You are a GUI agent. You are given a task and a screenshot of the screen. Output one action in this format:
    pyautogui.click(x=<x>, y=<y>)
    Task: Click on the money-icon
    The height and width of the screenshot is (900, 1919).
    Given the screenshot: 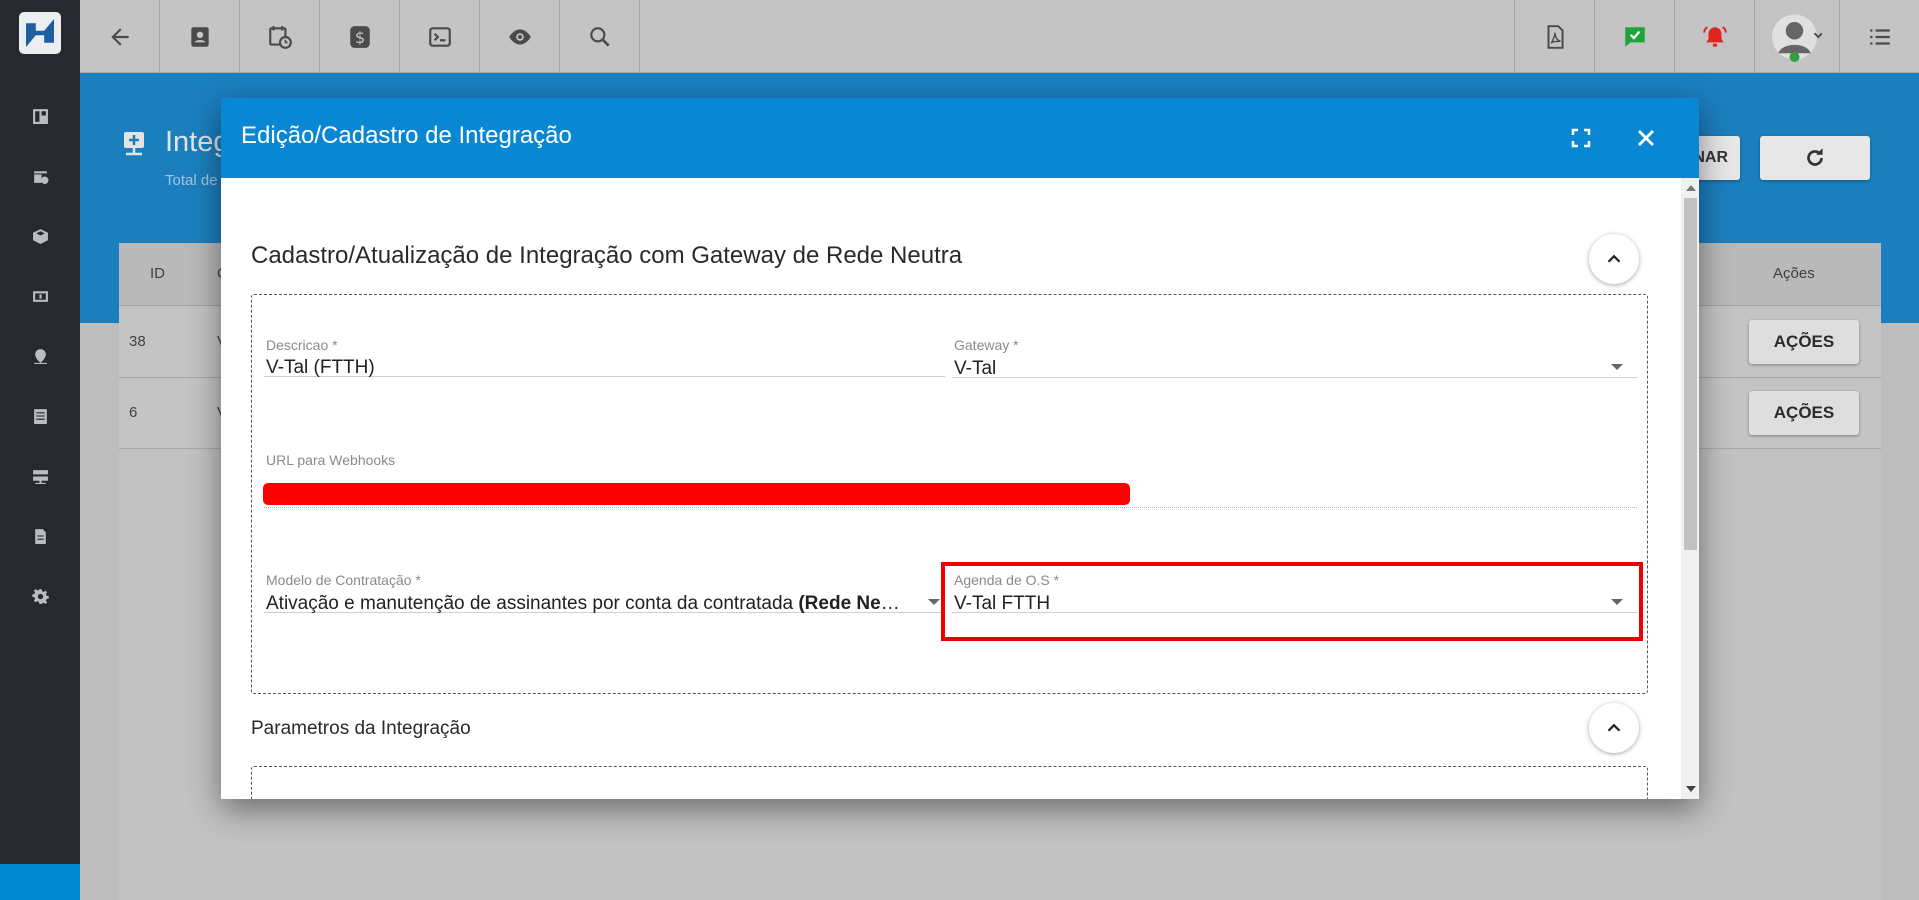 What is the action you would take?
    pyautogui.click(x=40, y=296)
    